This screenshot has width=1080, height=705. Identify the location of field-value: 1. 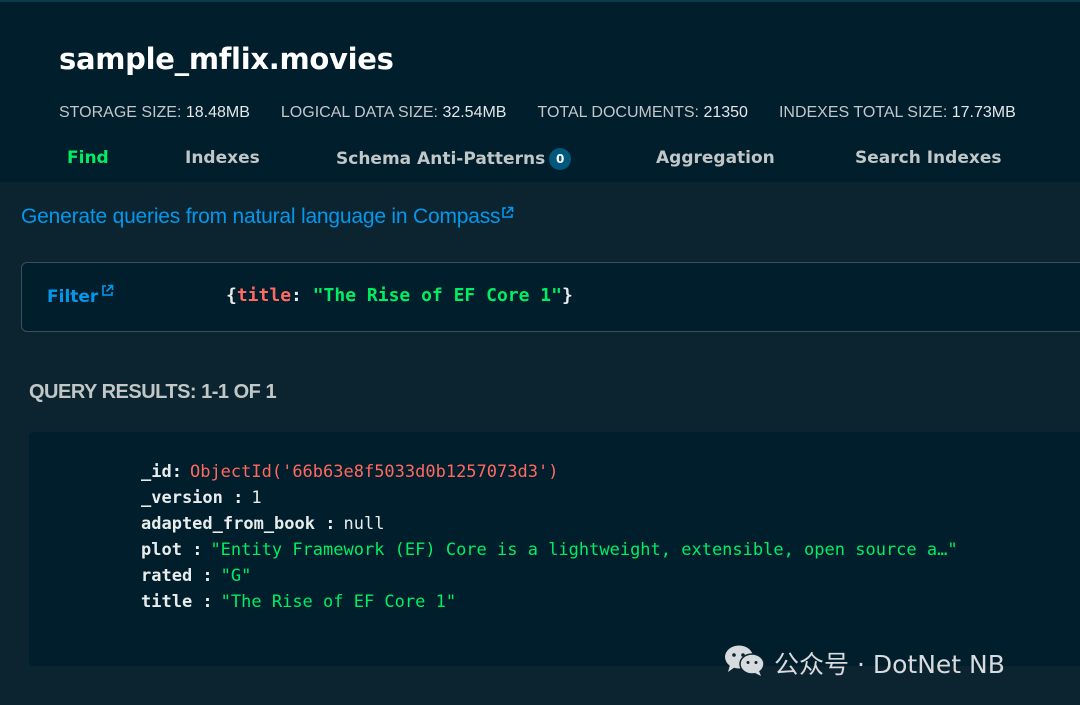
(256, 498).